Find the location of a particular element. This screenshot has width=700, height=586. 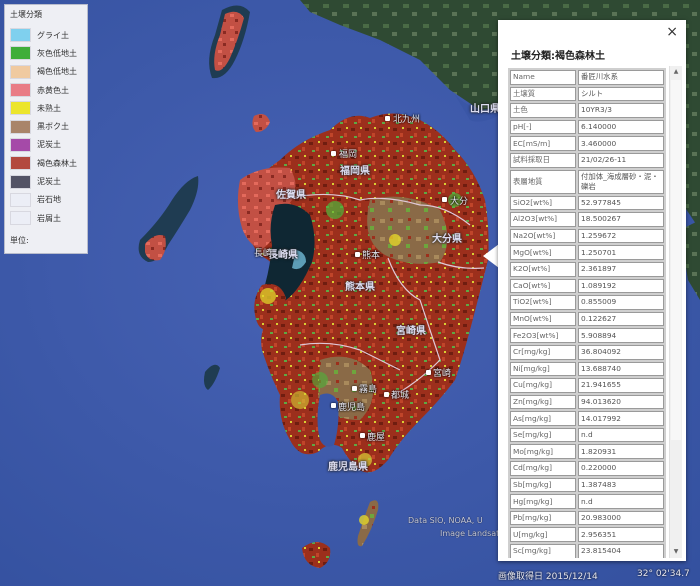

table-row: Se[mg/kg] n.d is located at coordinates (587, 435).